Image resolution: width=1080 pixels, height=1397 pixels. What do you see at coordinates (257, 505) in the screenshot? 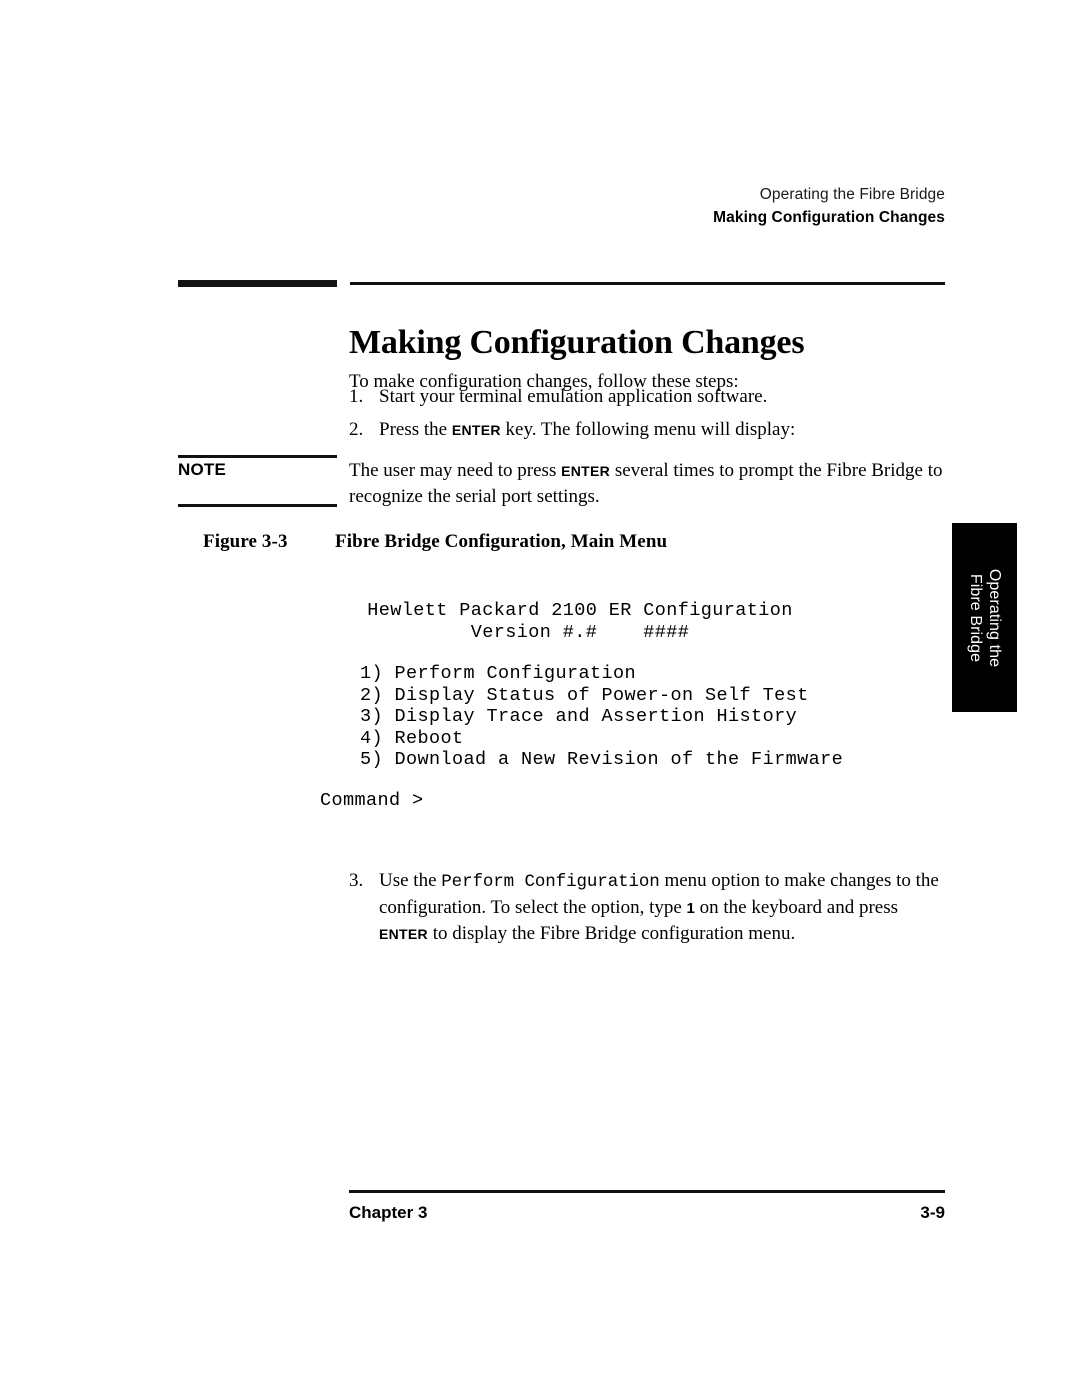
I see `note-rule-bottom` at bounding box center [257, 505].